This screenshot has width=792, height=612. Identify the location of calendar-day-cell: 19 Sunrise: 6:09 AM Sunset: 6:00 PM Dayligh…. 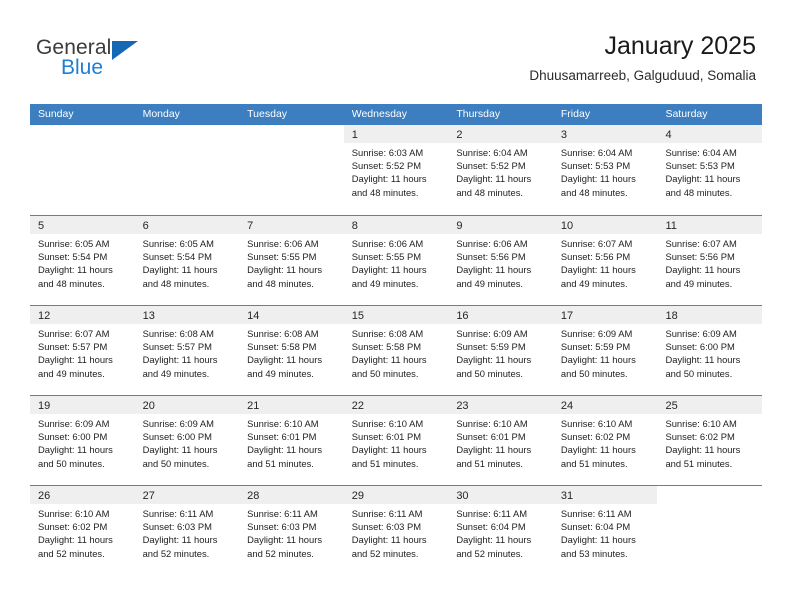
(82, 440).